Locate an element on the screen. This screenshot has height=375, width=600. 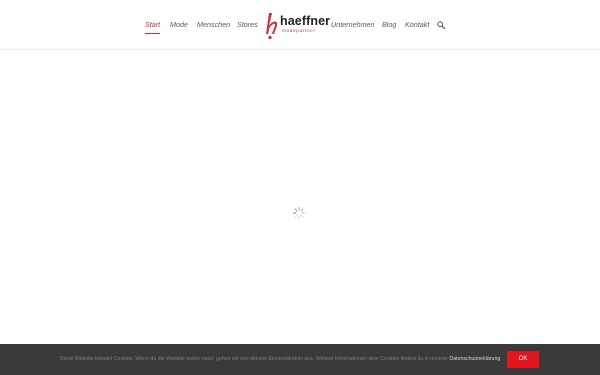
active-indicator is located at coordinates (152, 33).